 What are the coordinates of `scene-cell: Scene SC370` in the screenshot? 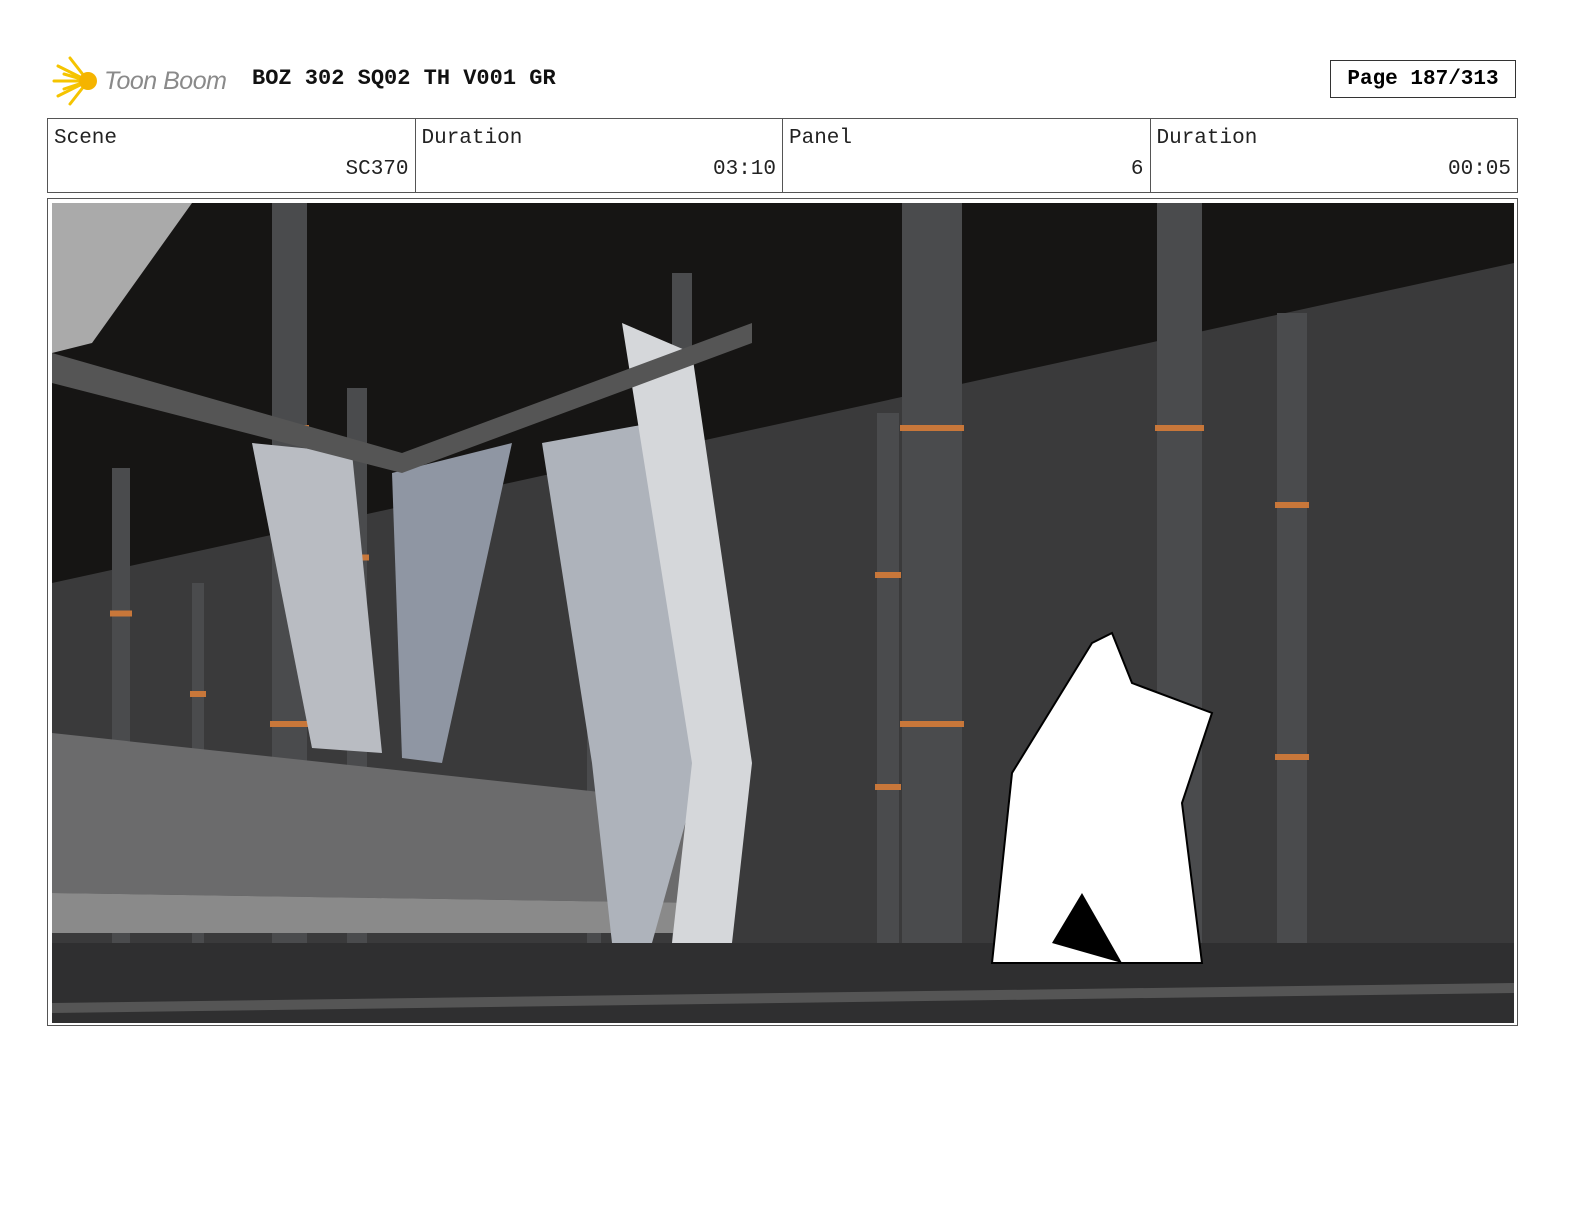 It's located at (232, 155).